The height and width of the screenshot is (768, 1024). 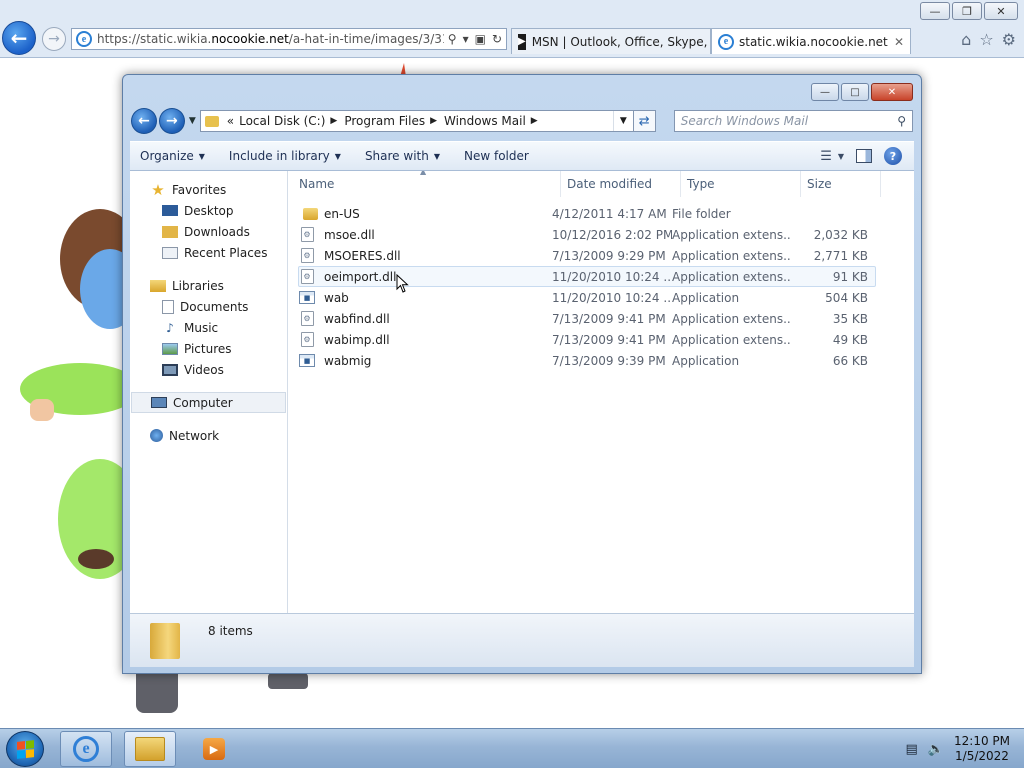 I want to click on breadcrumb-local-disk: Local Disk (C:), so click(x=282, y=121).